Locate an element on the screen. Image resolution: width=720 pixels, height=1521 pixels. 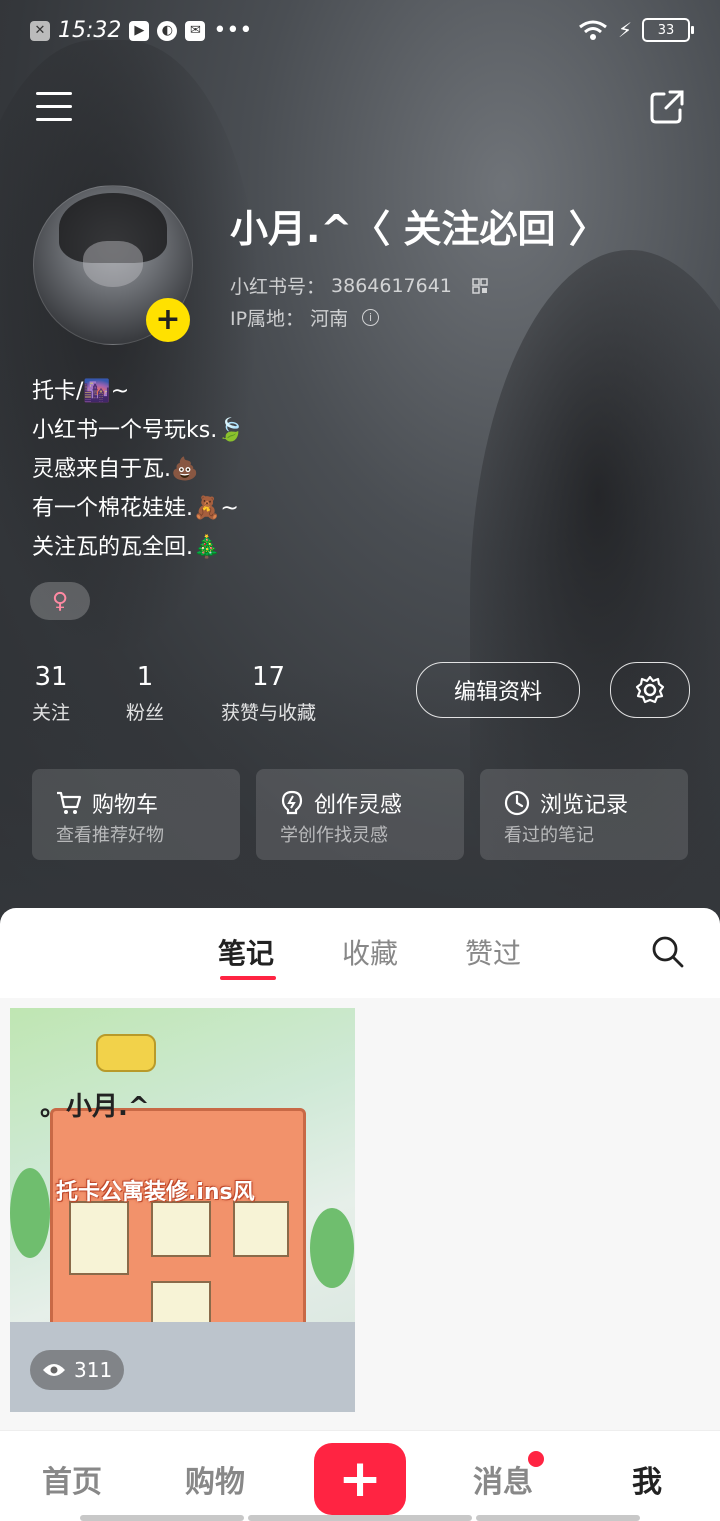
nav-shopping: 购物 is located at coordinates (215, 1479).